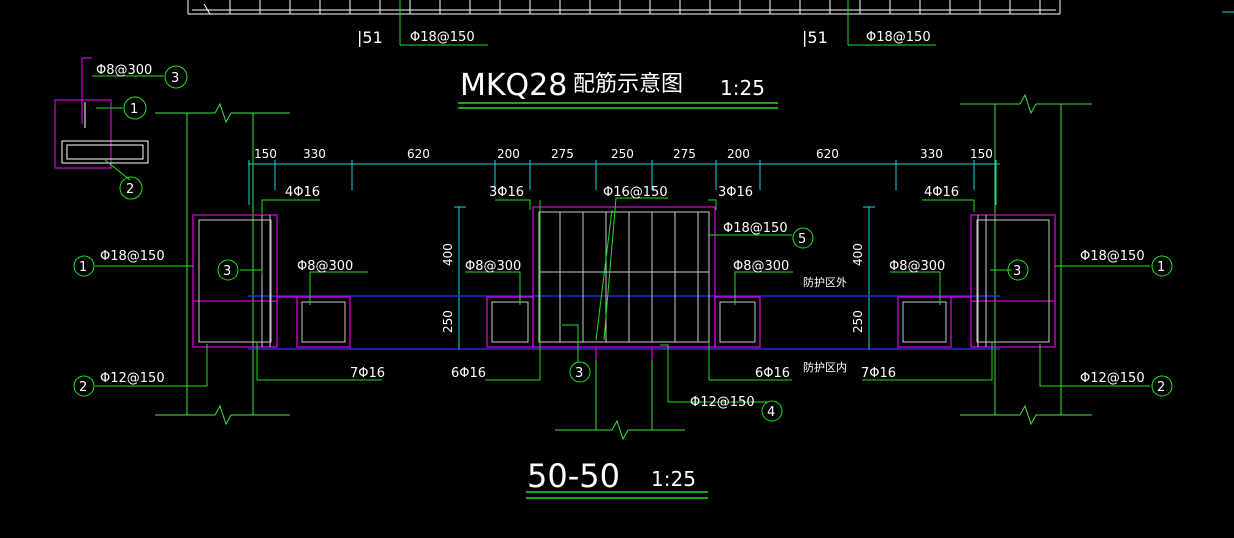 The width and height of the screenshot is (1234, 538). What do you see at coordinates (124, 70) in the screenshot?
I see `legend-tie-label: Φ8@300` at bounding box center [124, 70].